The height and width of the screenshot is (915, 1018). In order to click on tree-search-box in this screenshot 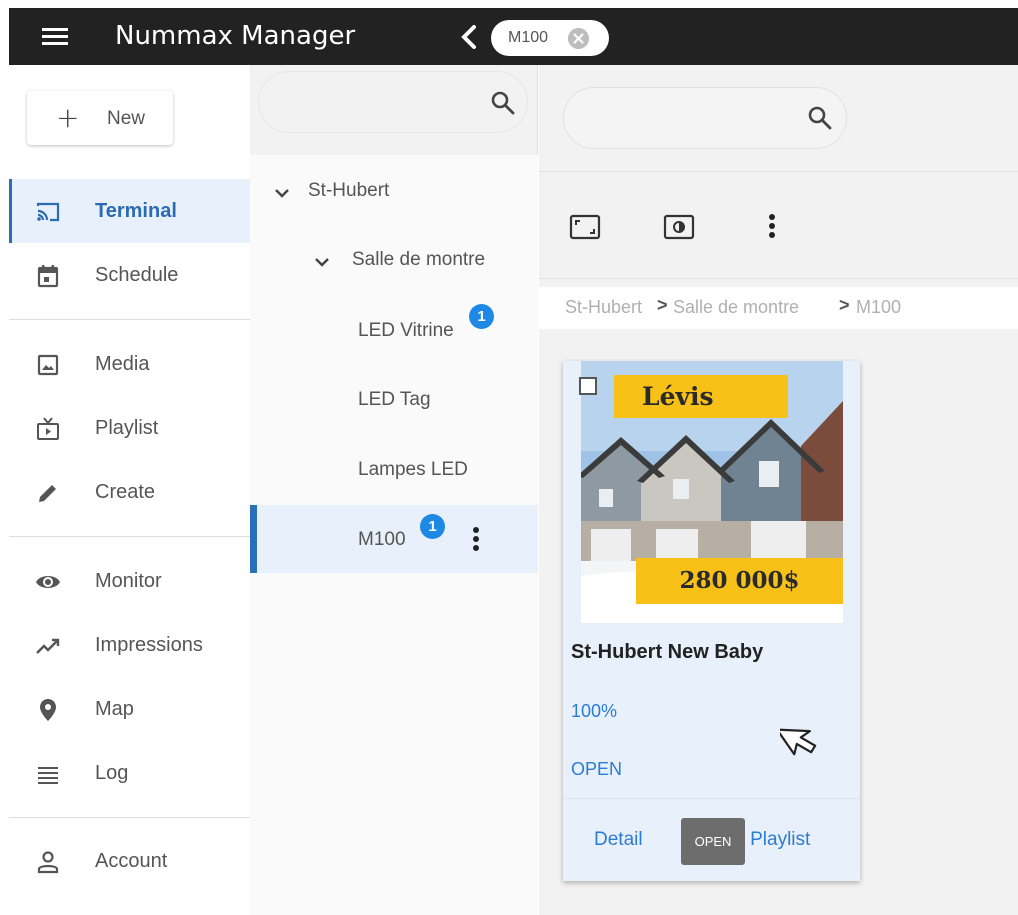, I will do `click(393, 102)`.